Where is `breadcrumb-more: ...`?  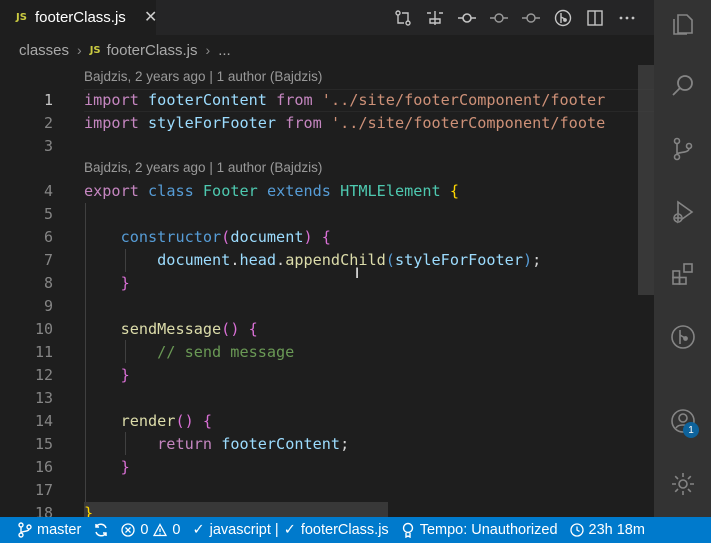
breadcrumb-more: ... is located at coordinates (224, 50).